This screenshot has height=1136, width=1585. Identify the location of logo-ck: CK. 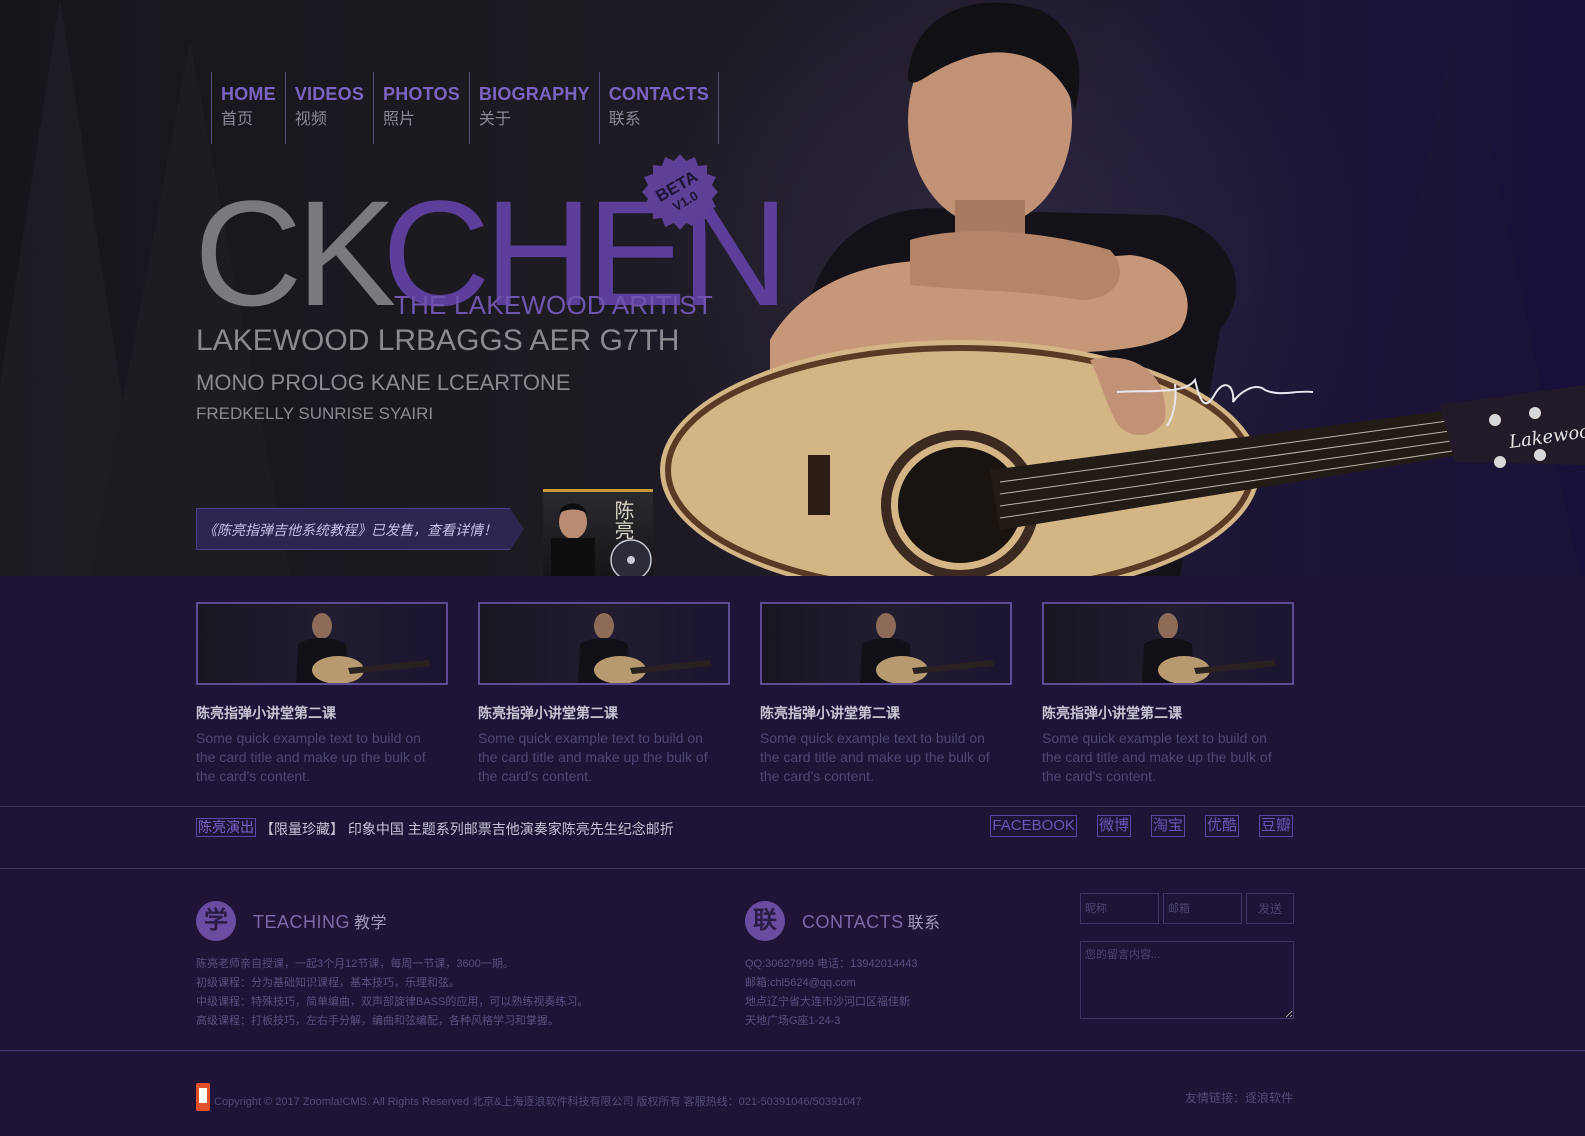
(295, 253).